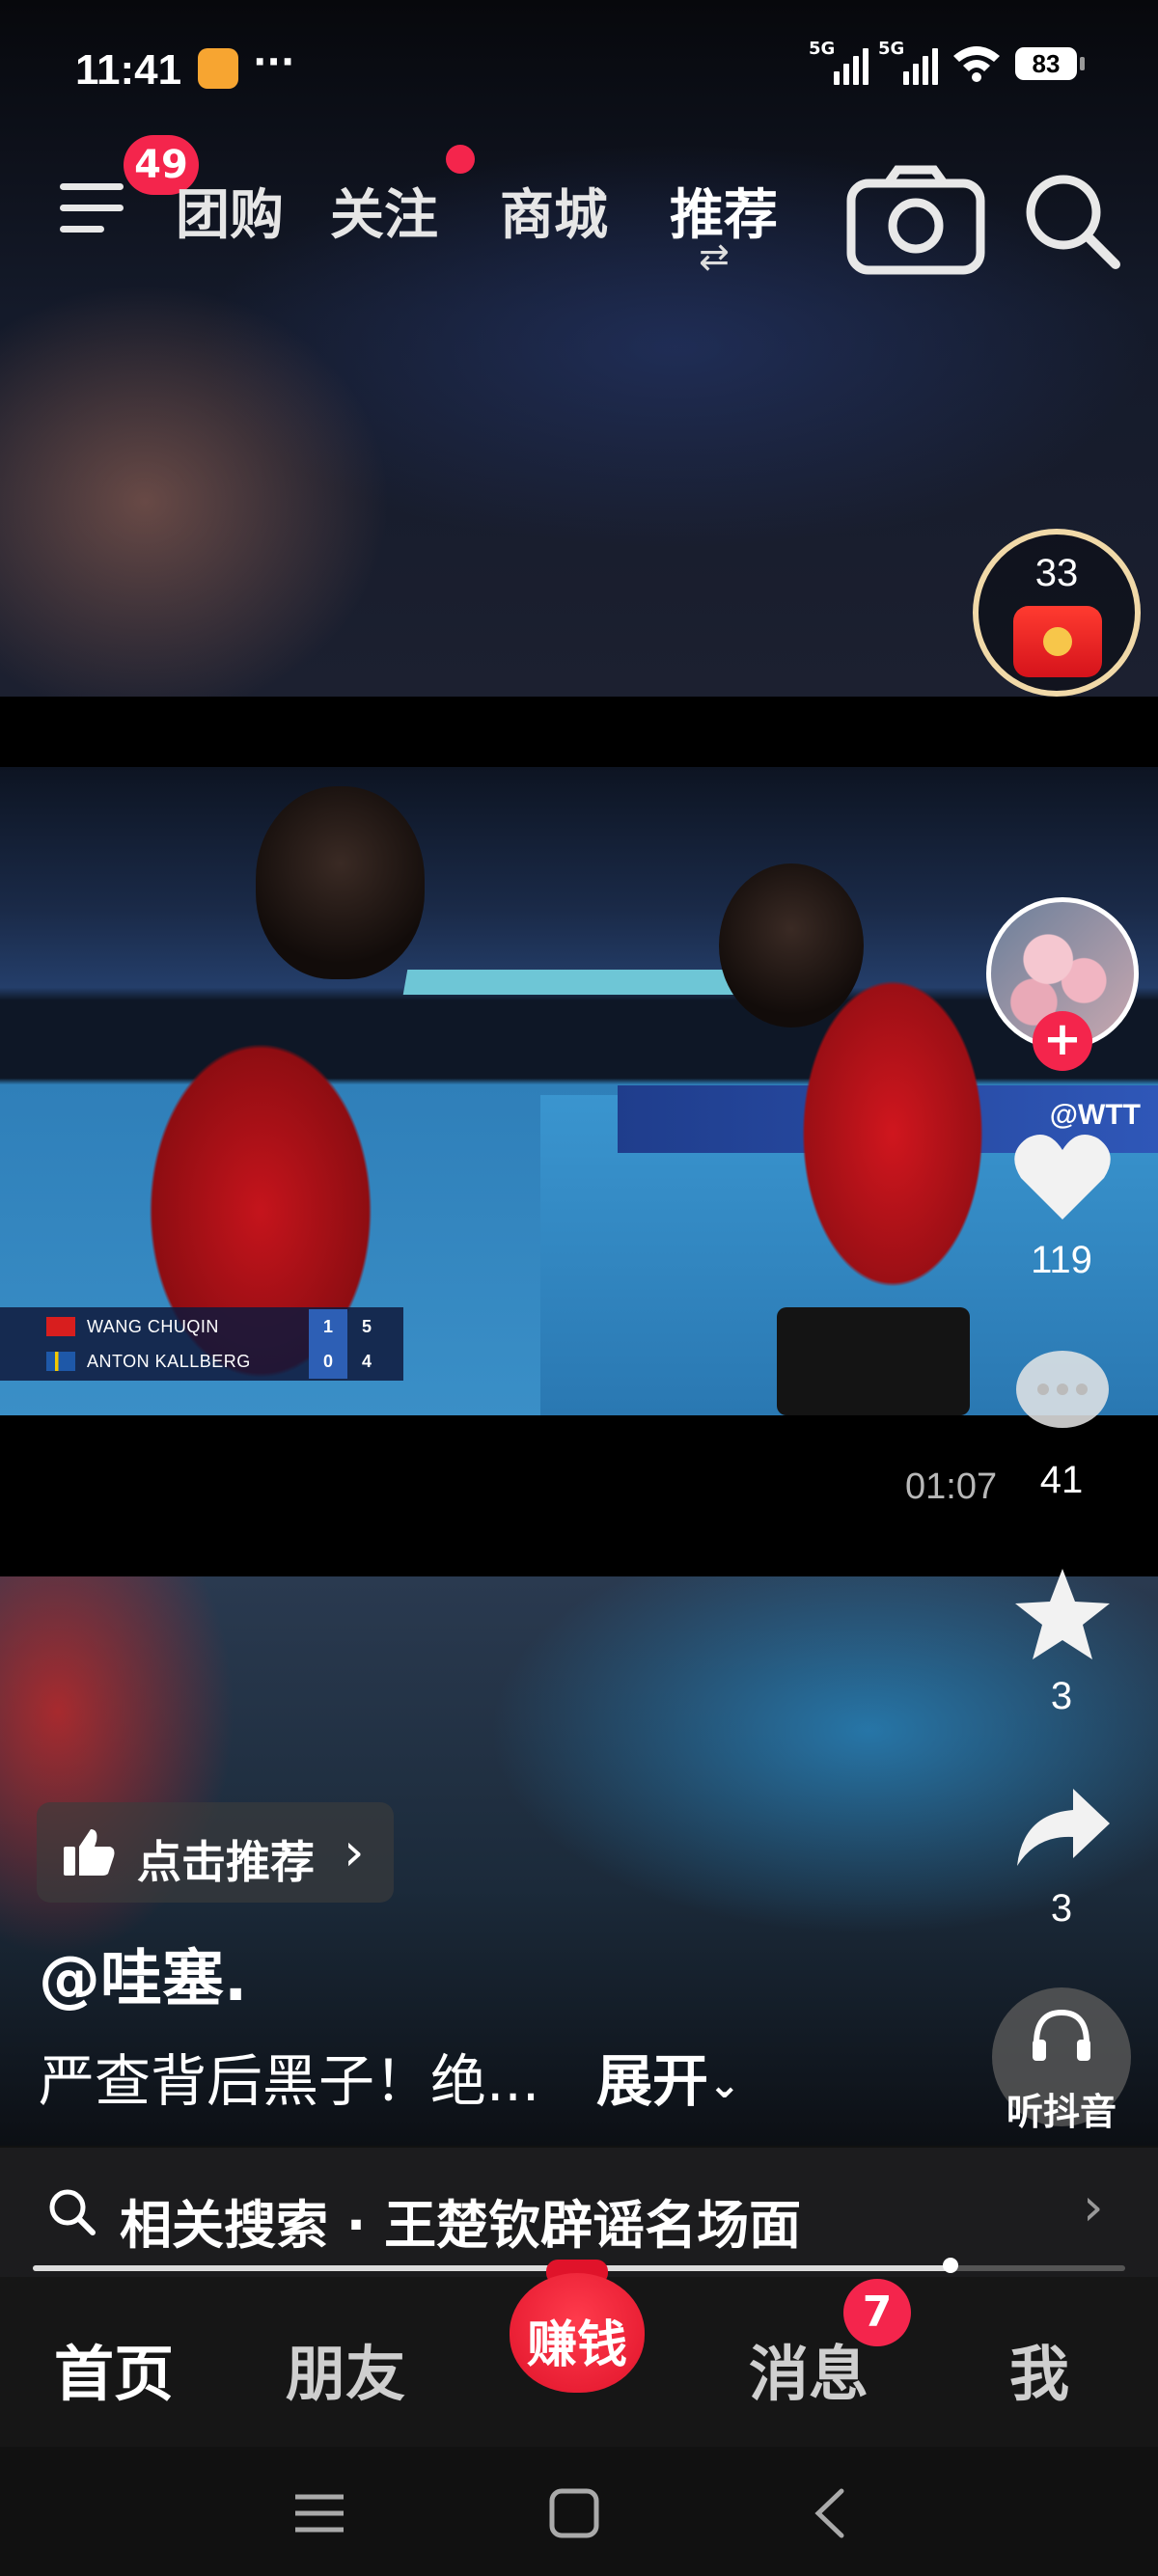 This screenshot has width=1158, height=2576. Describe the element at coordinates (319, 2514) in the screenshot. I see `recent-apps-icon` at that location.